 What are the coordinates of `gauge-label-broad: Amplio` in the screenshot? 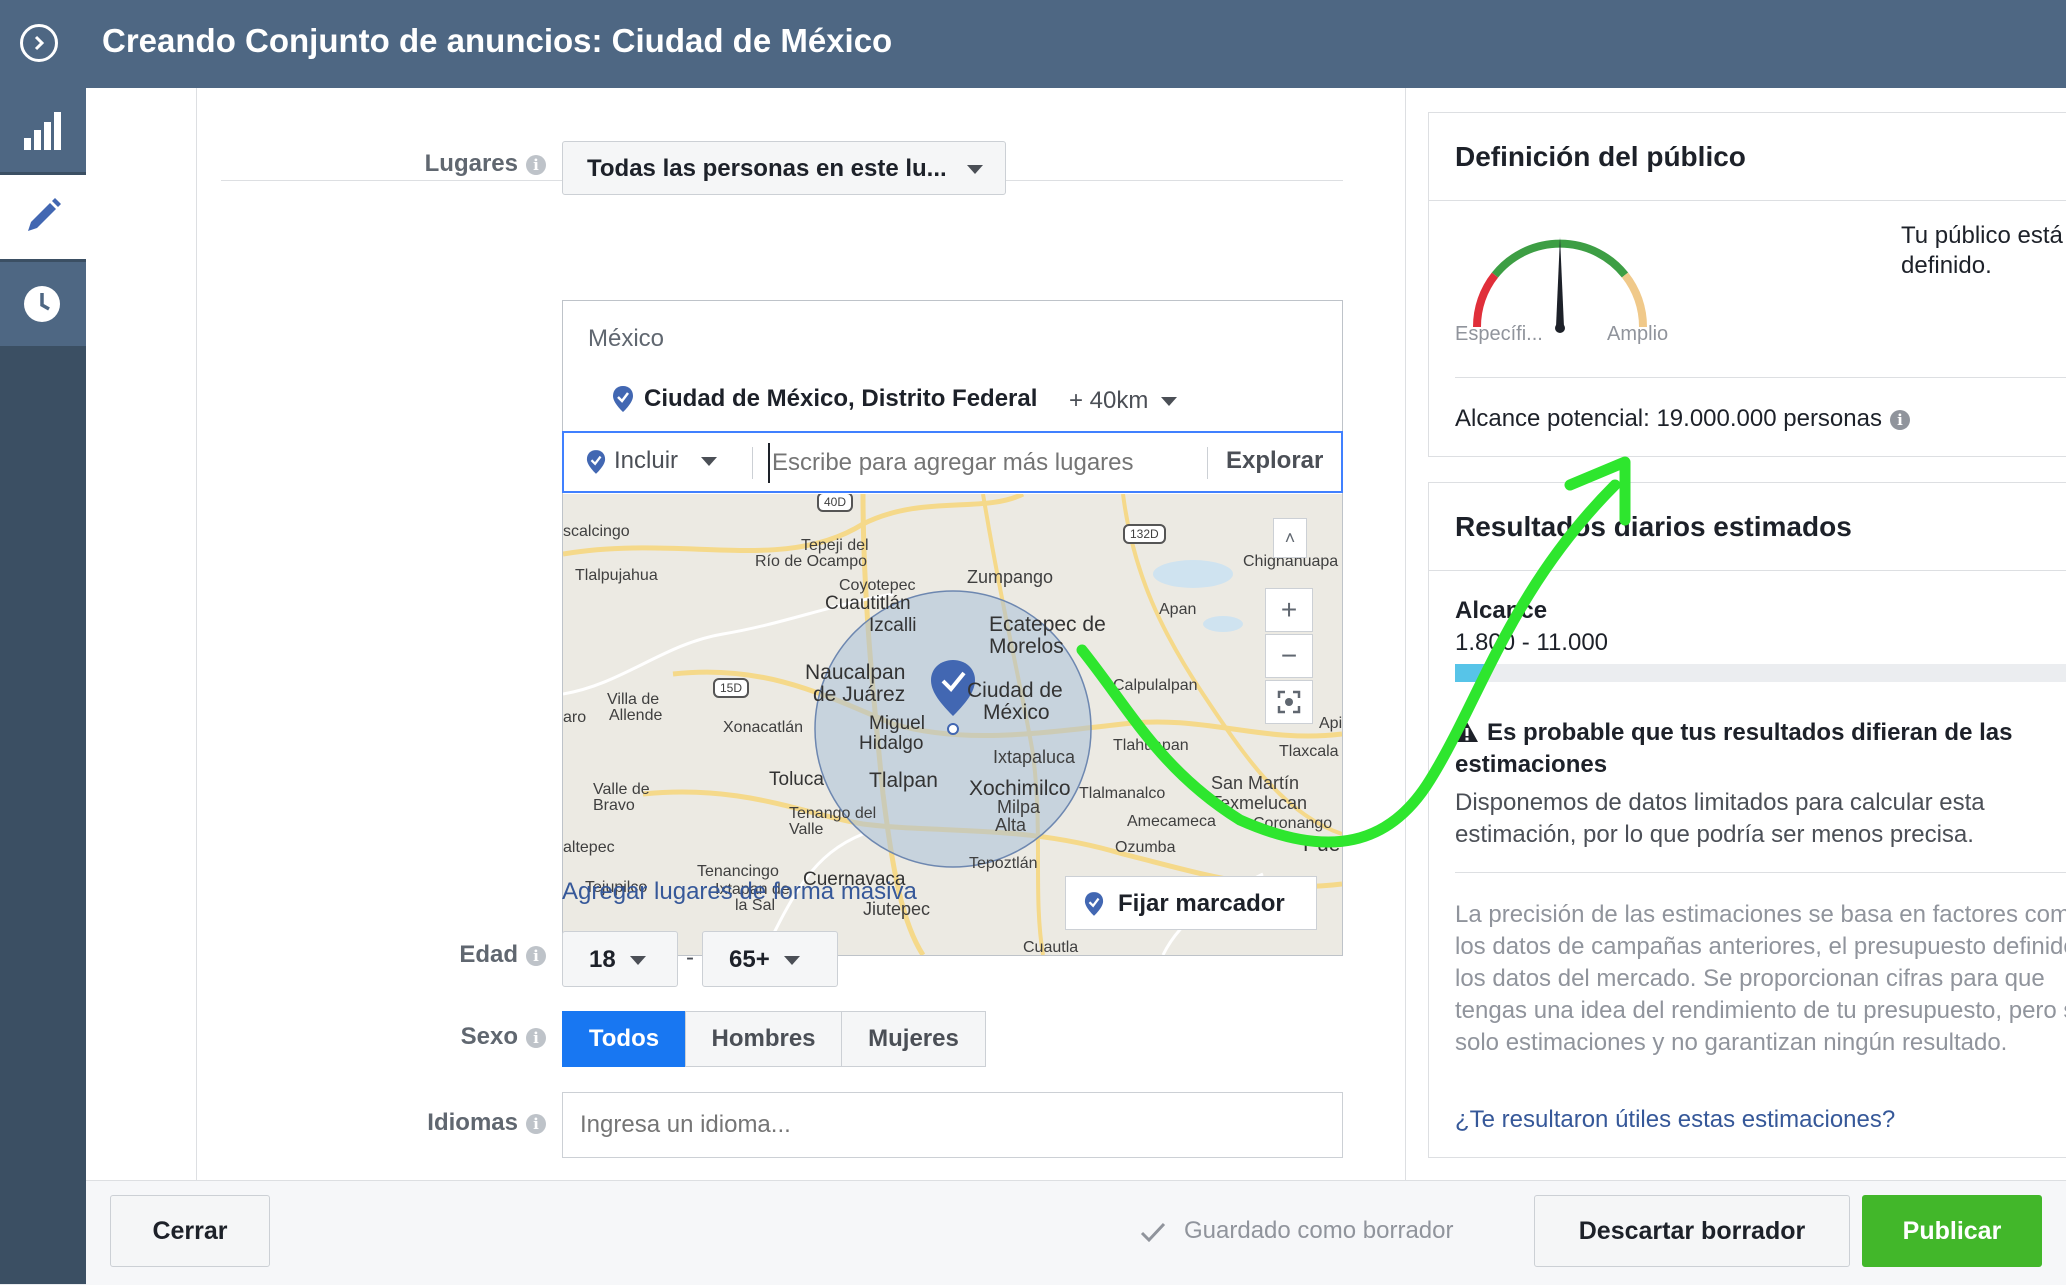 It's located at (1638, 334).